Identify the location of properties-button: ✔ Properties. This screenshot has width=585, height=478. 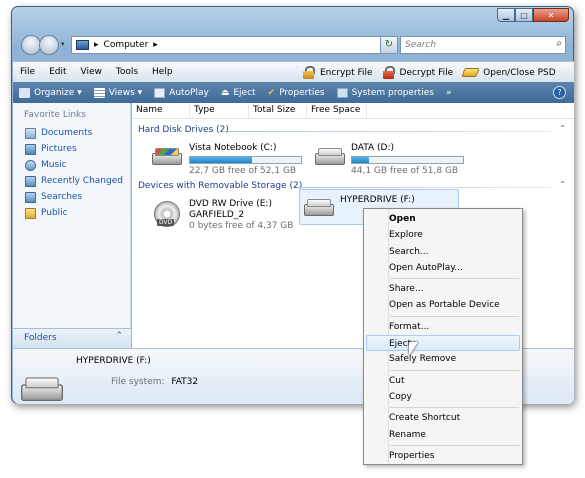
(296, 92).